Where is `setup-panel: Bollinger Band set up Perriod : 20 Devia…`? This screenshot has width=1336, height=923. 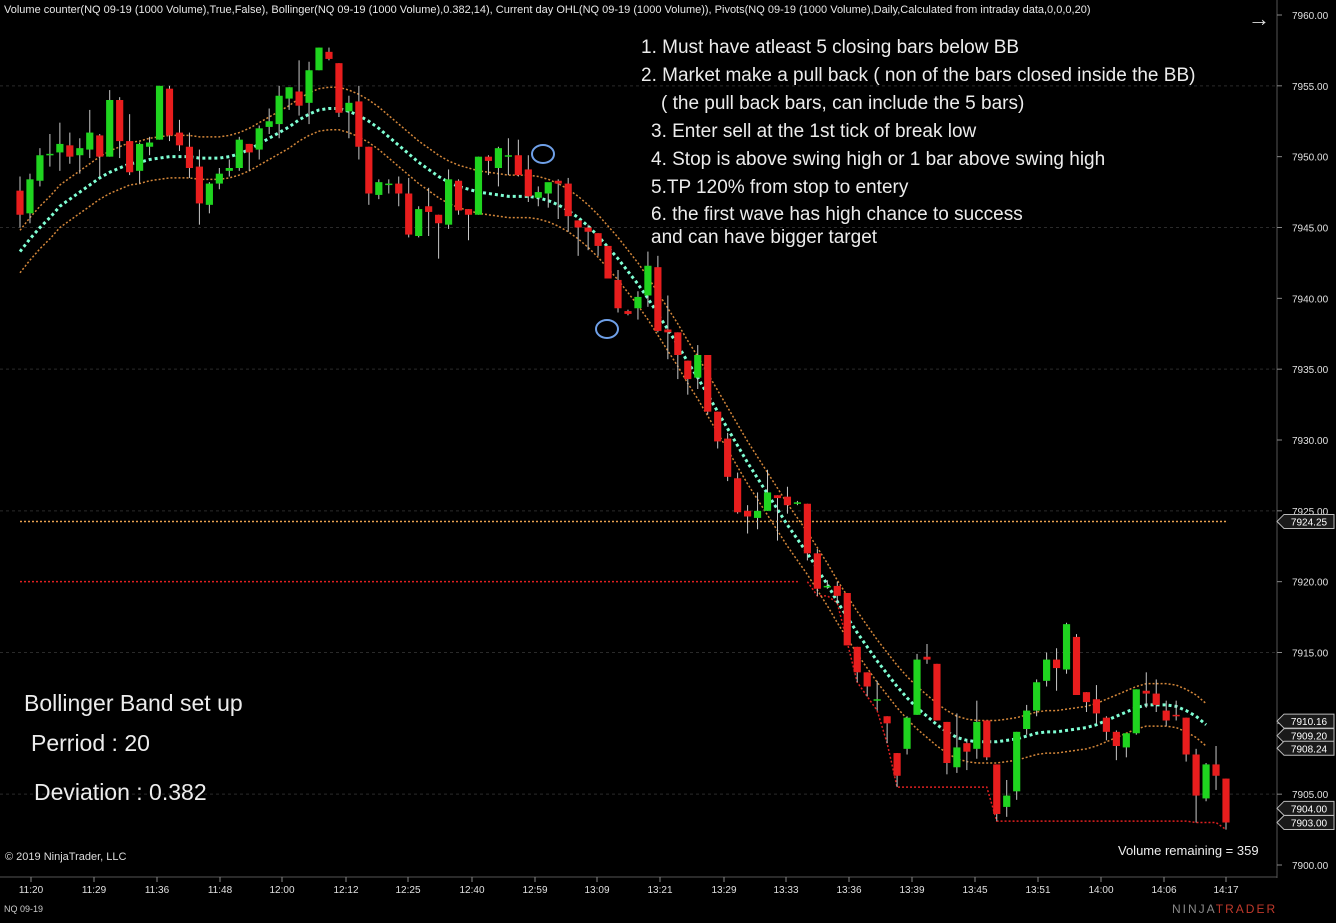 setup-panel: Bollinger Band set up Perriod : 20 Devia… is located at coordinates (133, 748).